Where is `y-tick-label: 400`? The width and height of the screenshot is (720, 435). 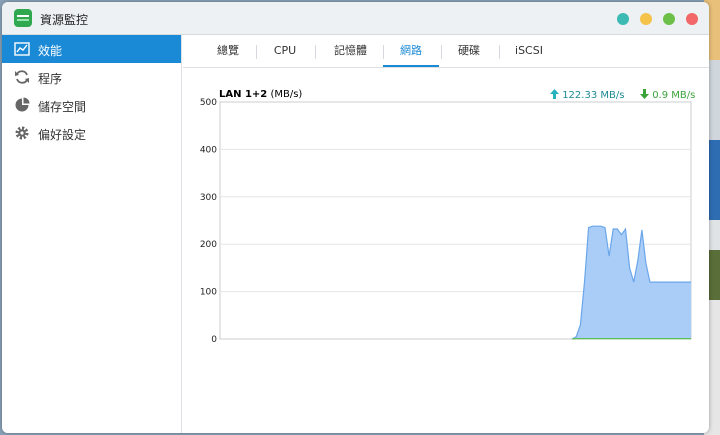
y-tick-label: 400 is located at coordinates (208, 150).